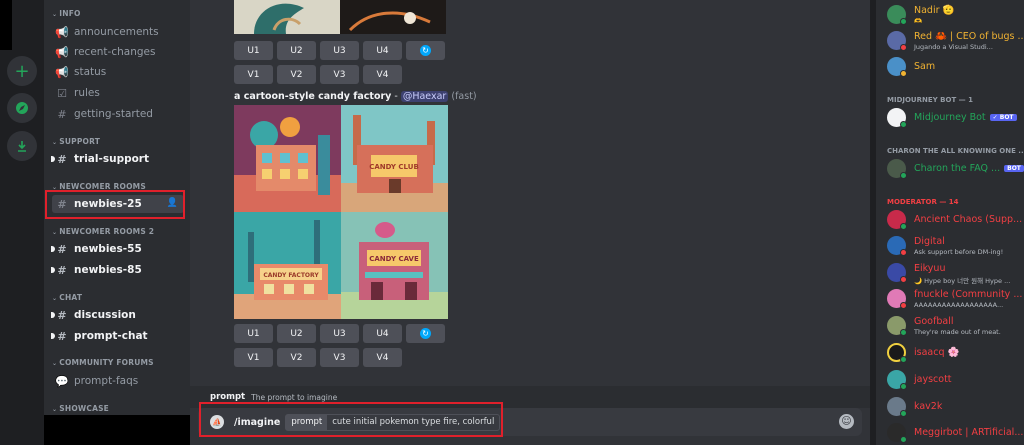 The image size is (1024, 445). What do you see at coordinates (954, 353) in the screenshot?
I see `member-item: isaacq 🌸` at bounding box center [954, 353].